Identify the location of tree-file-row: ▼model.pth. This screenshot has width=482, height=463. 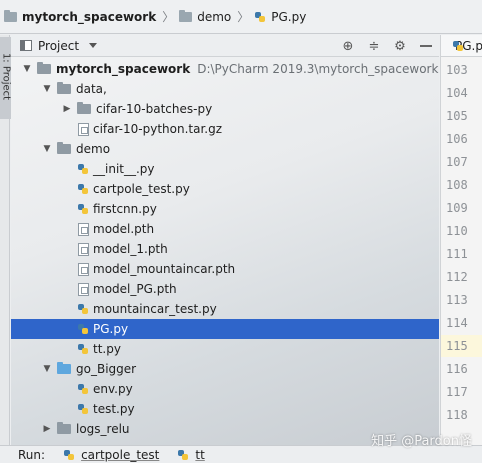
(225, 229).